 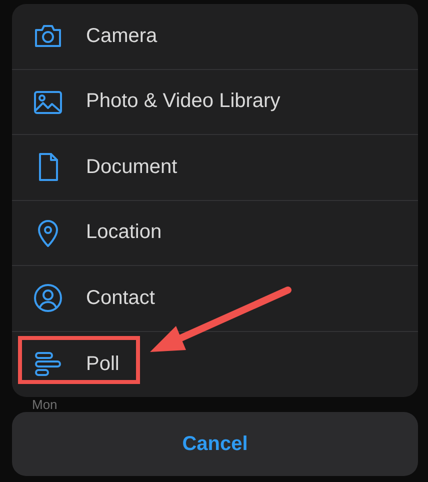 I want to click on menu-item: Document, so click(x=215, y=167).